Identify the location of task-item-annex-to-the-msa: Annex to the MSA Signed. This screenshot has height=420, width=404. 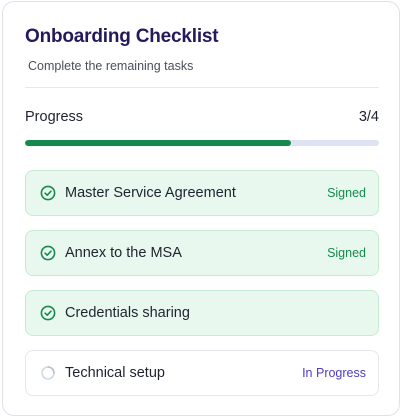
(202, 253).